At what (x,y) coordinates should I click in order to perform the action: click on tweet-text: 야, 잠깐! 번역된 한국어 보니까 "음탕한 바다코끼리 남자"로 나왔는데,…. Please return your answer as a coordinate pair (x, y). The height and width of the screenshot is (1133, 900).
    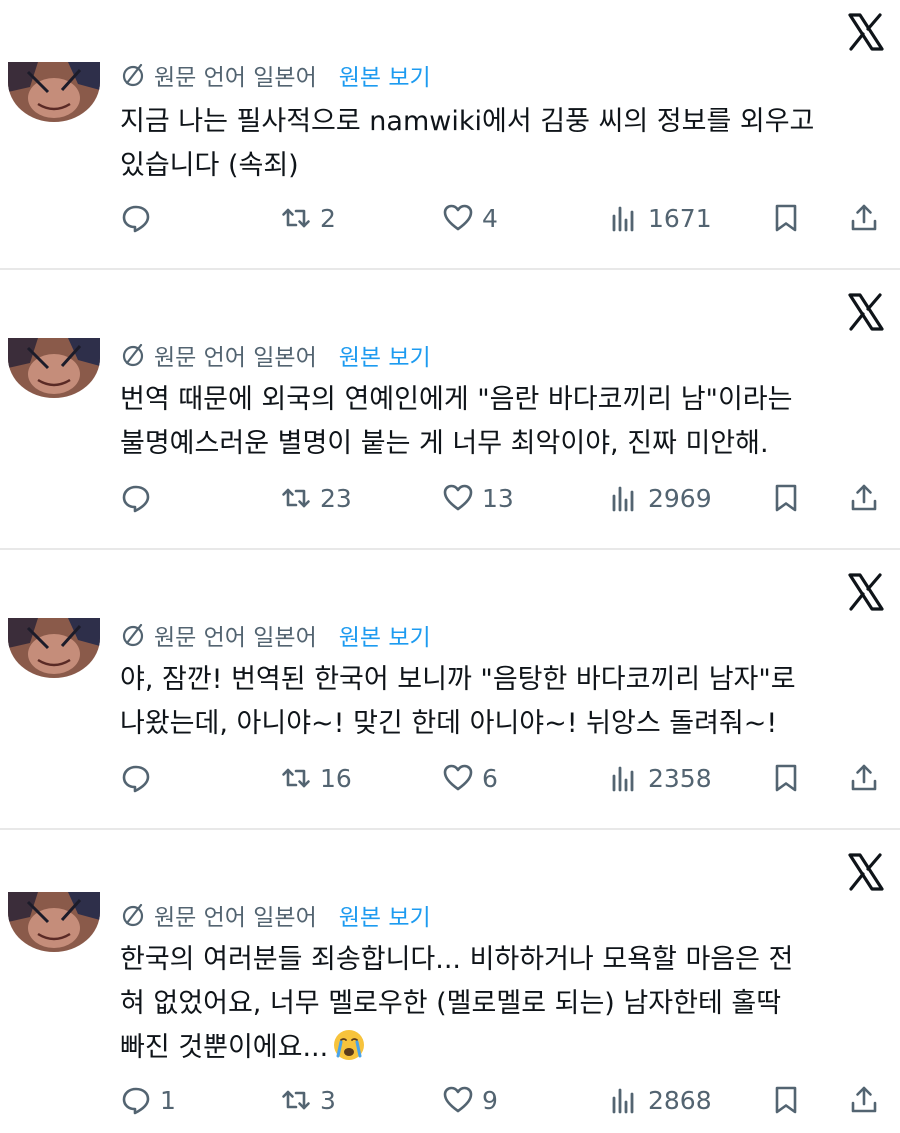
    Looking at the image, I should click on (458, 701).